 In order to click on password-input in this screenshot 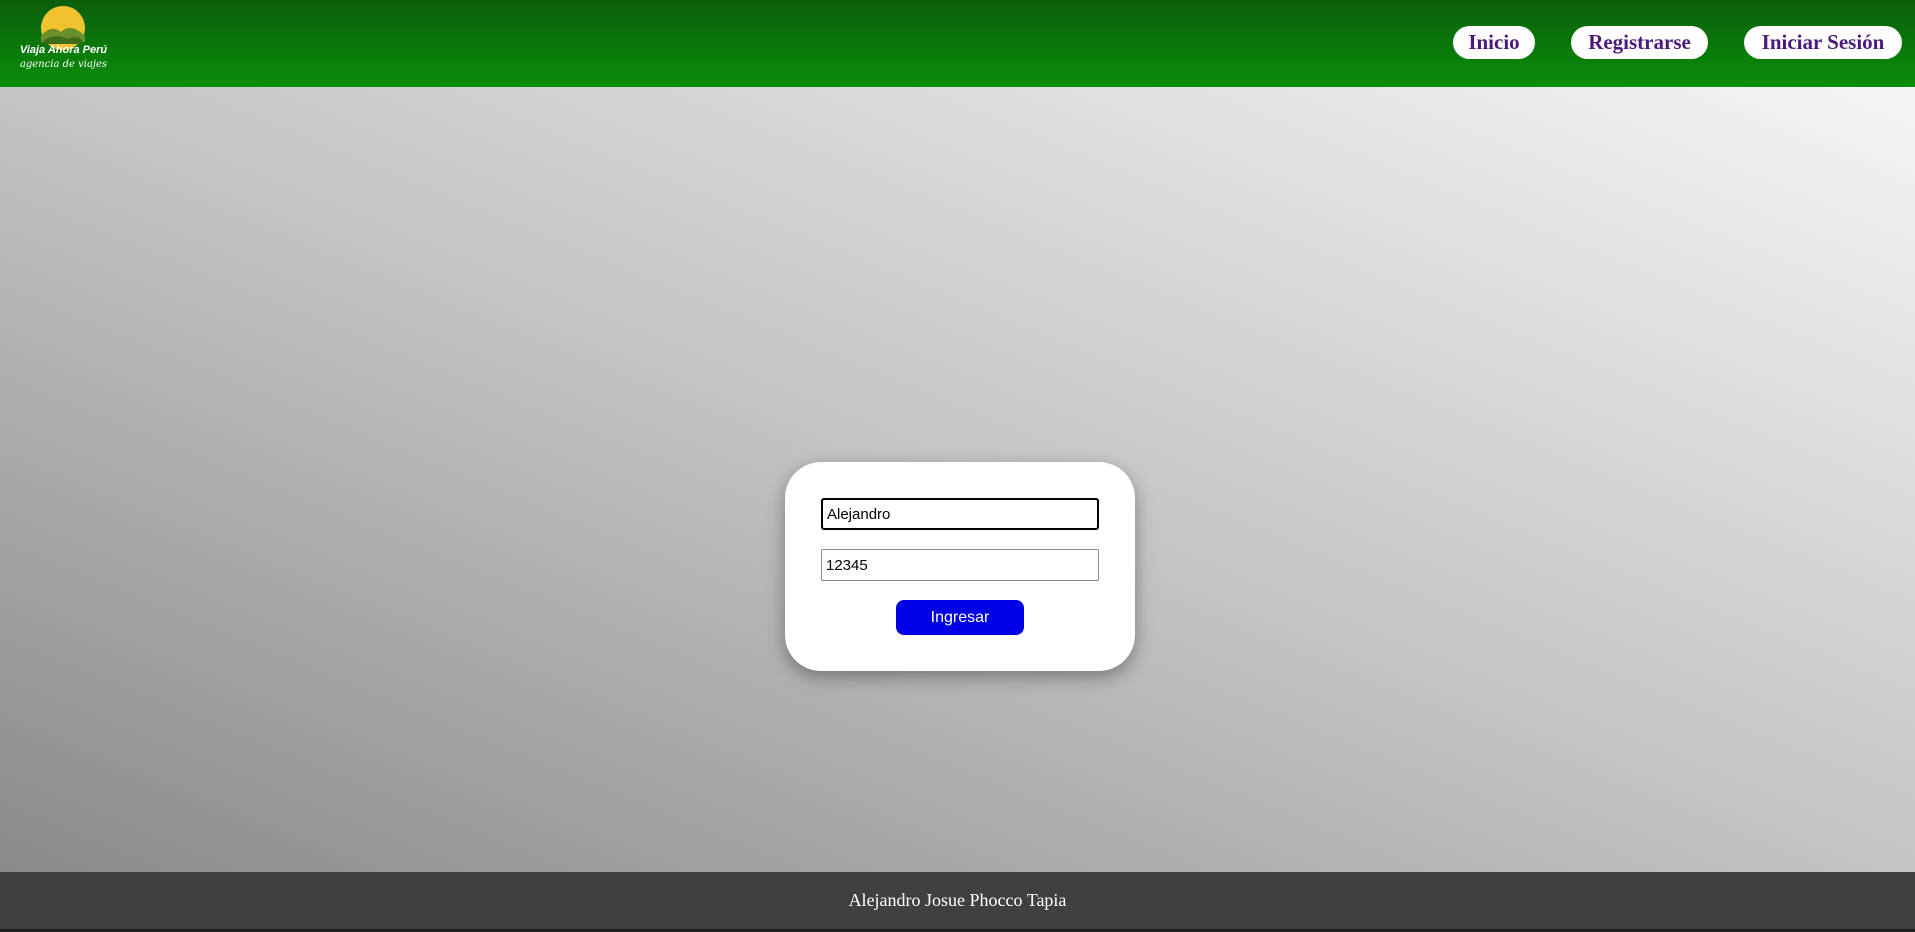, I will do `click(960, 565)`.